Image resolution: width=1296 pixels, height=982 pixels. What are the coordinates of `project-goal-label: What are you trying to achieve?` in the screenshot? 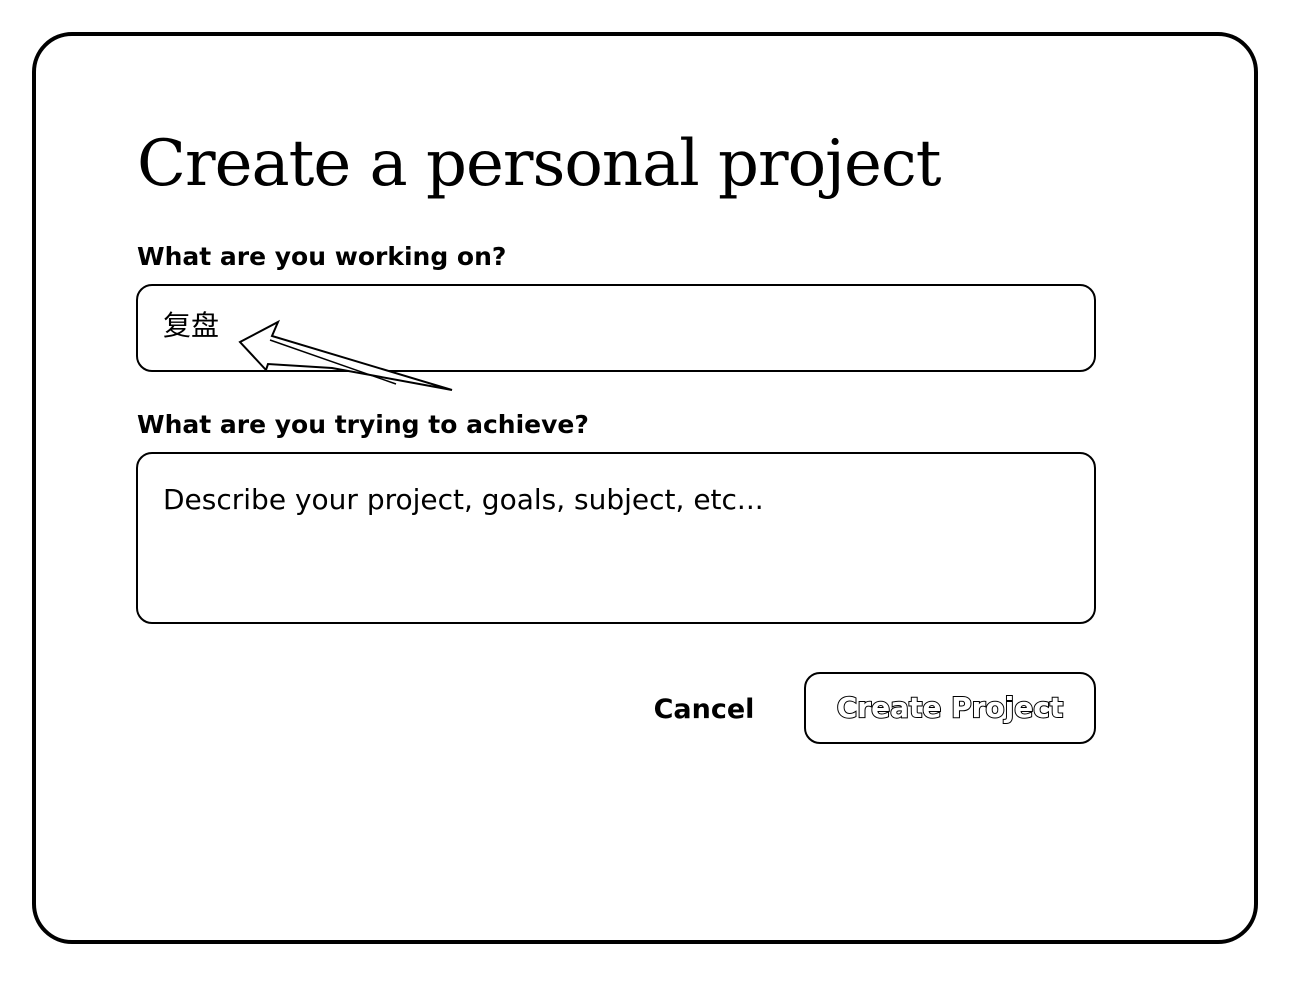 It's located at (363, 424).